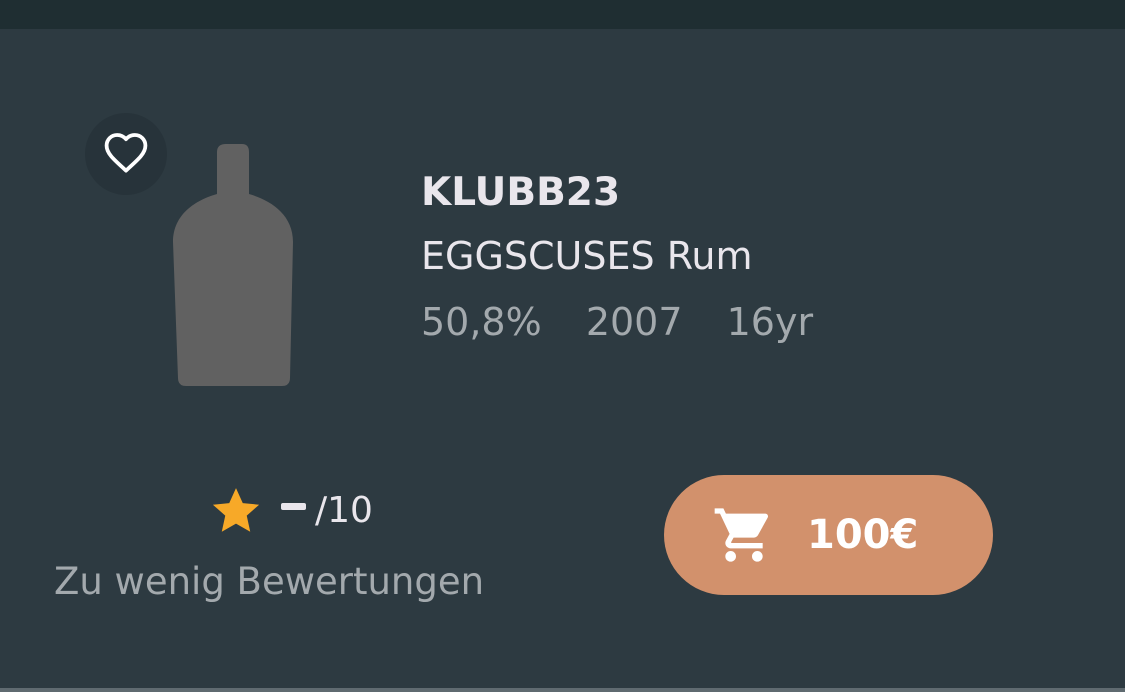  I want to click on bottle-icon, so click(233, 265).